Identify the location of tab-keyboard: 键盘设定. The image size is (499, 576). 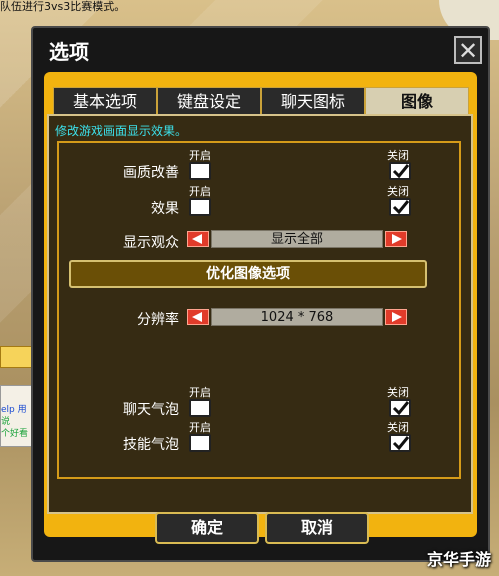
(209, 100).